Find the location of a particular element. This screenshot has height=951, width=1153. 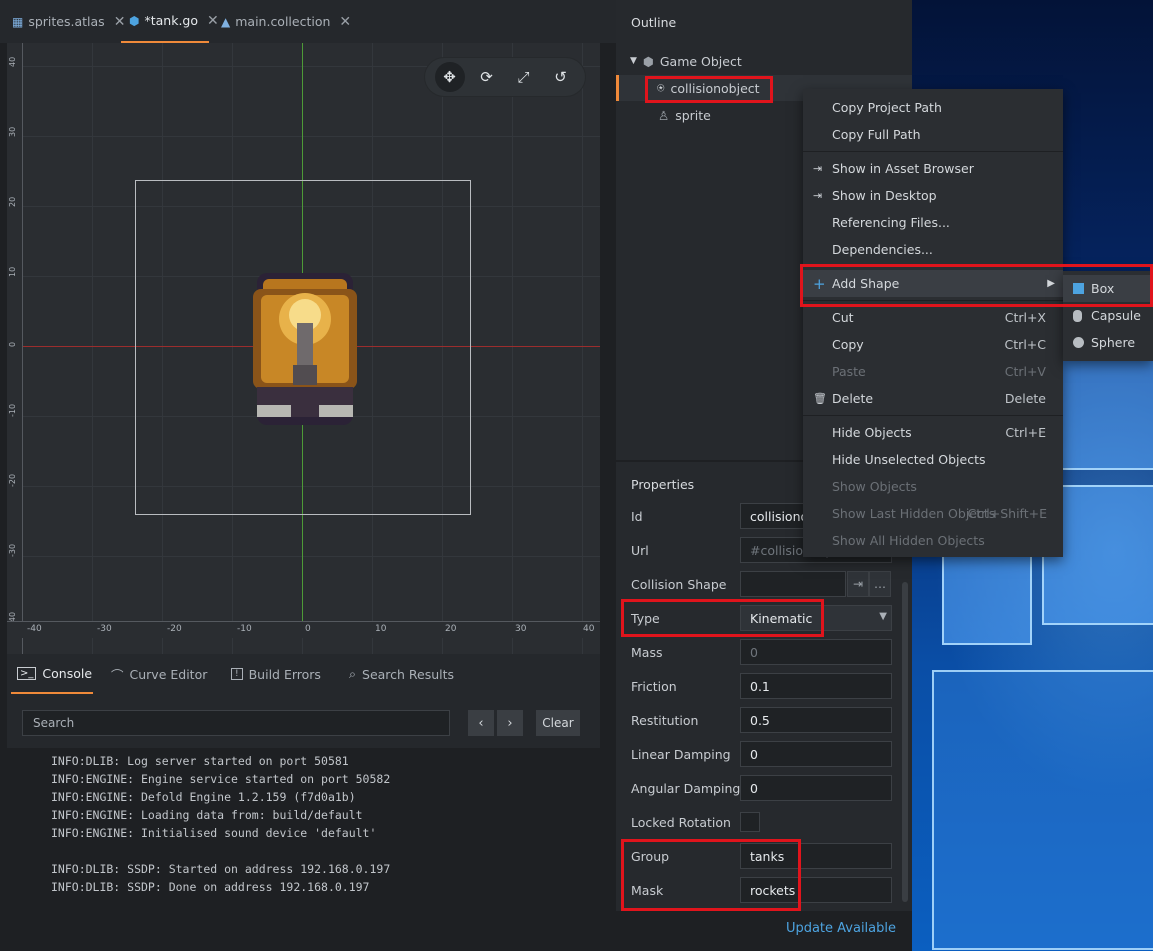

console-icon: >_ is located at coordinates (27, 673).